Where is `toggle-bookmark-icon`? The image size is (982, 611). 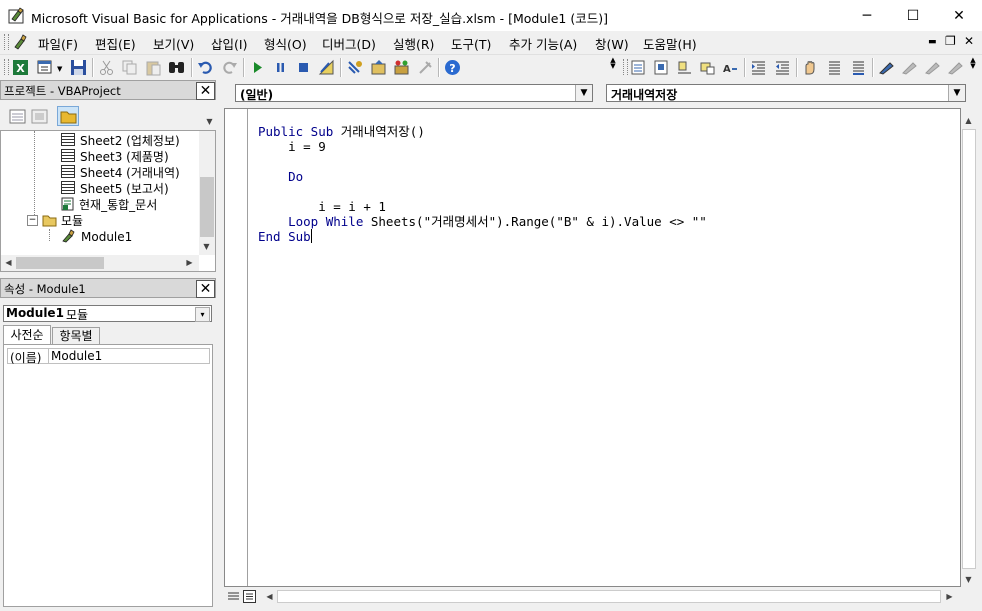
toggle-bookmark-icon is located at coordinates (886, 67).